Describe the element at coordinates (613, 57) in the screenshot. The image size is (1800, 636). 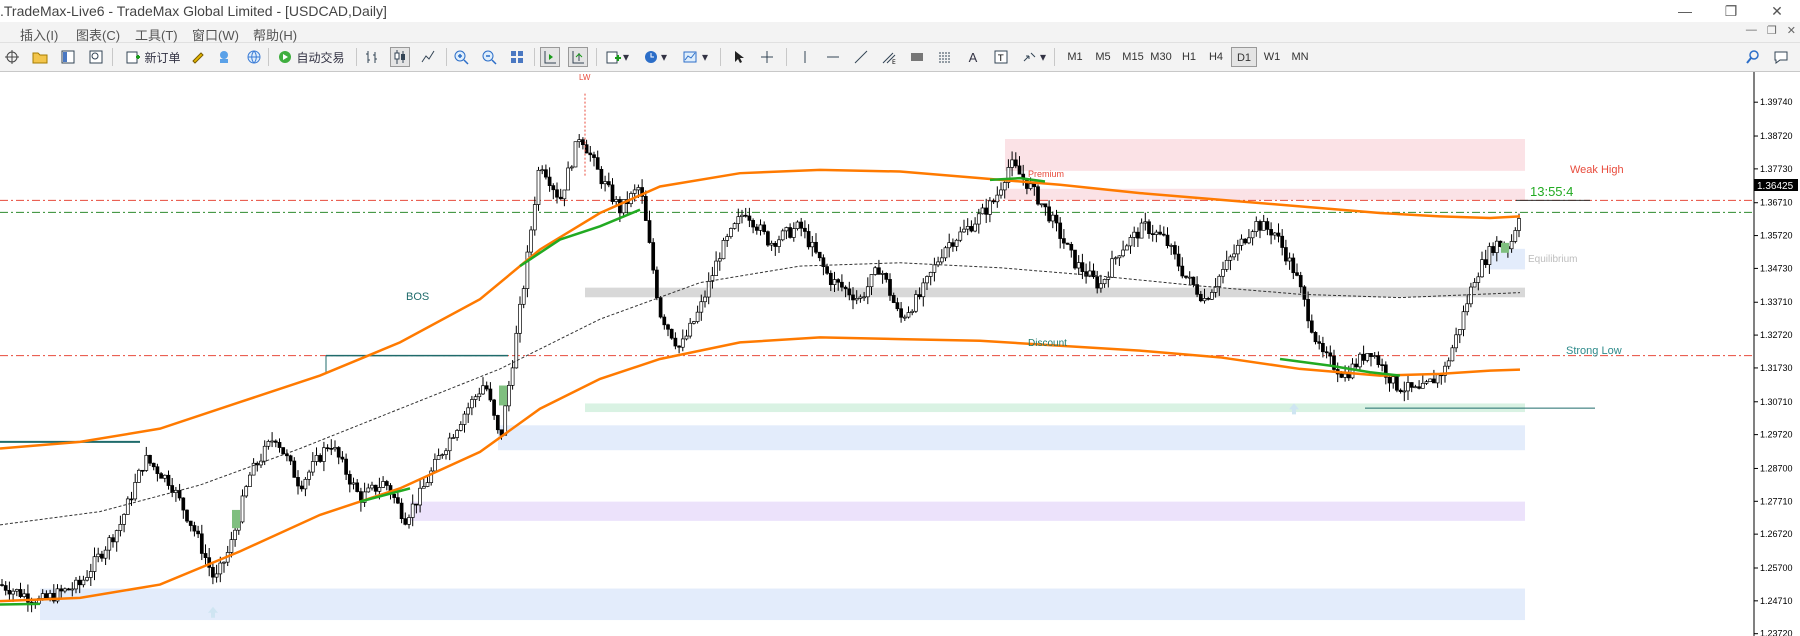
I see `indicators-icon` at that location.